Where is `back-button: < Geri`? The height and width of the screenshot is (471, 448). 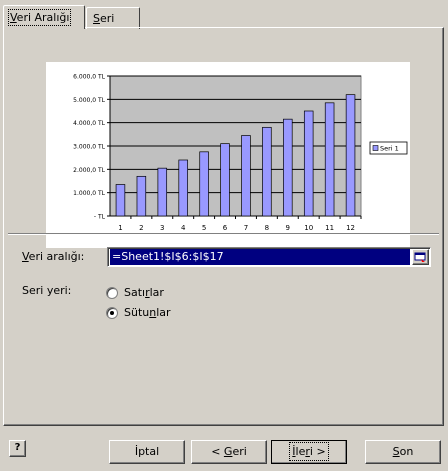 back-button: < Geri is located at coordinates (229, 452).